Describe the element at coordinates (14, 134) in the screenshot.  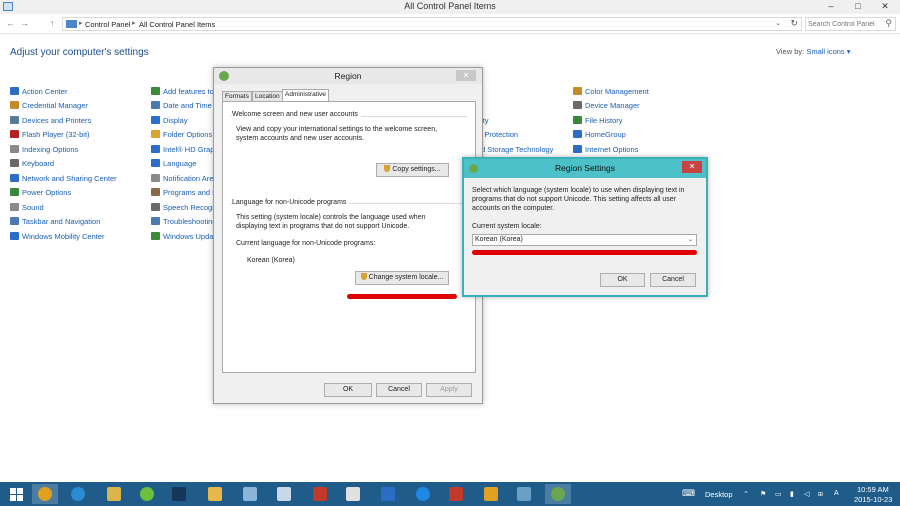
I see `flash-icon` at that location.